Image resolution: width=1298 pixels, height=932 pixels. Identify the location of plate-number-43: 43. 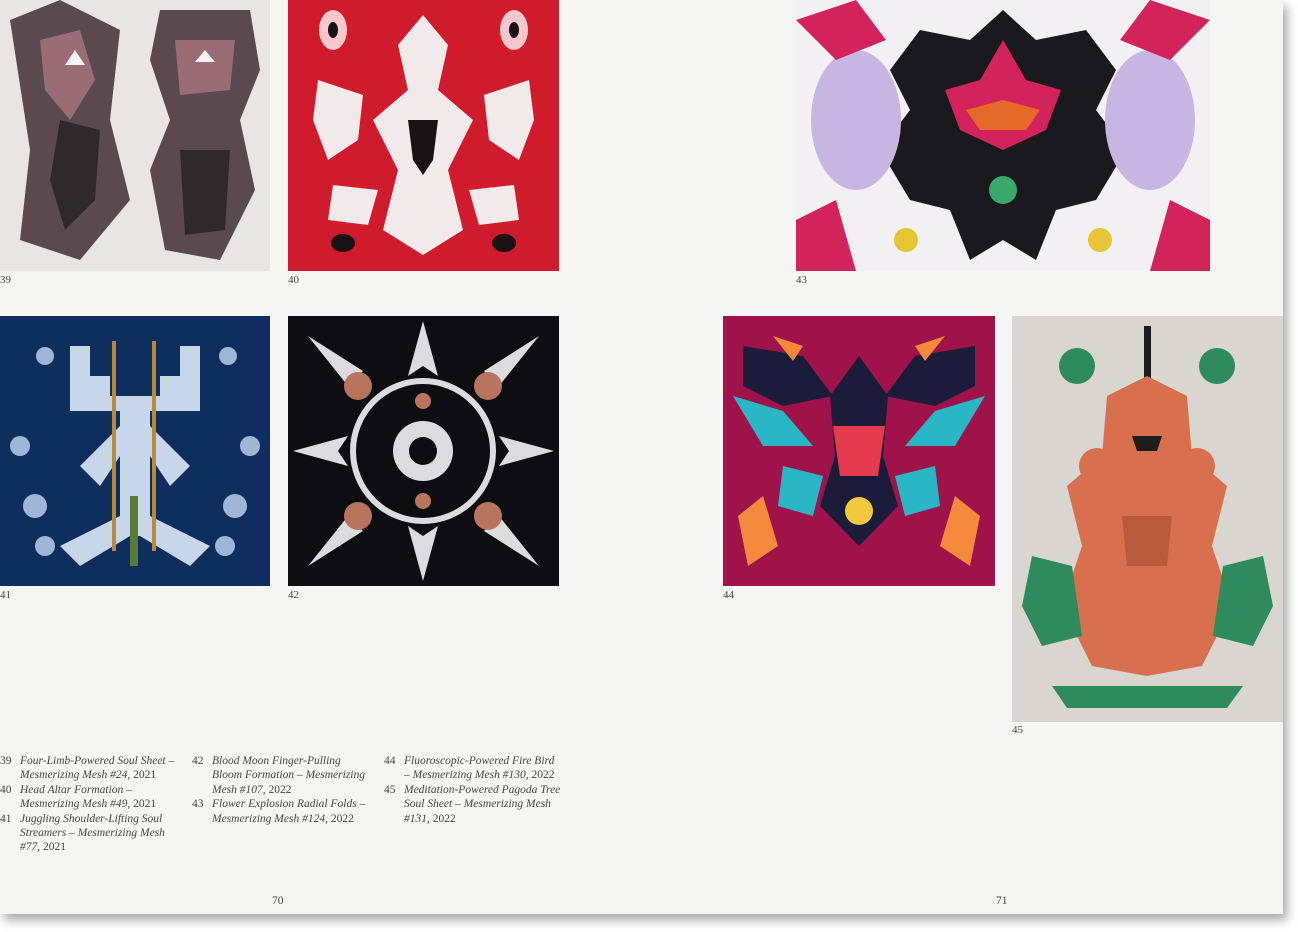
(801, 280).